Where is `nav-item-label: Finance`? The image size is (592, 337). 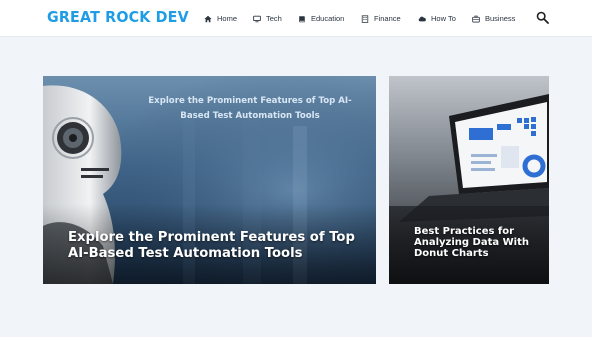 nav-item-label: Finance is located at coordinates (387, 18).